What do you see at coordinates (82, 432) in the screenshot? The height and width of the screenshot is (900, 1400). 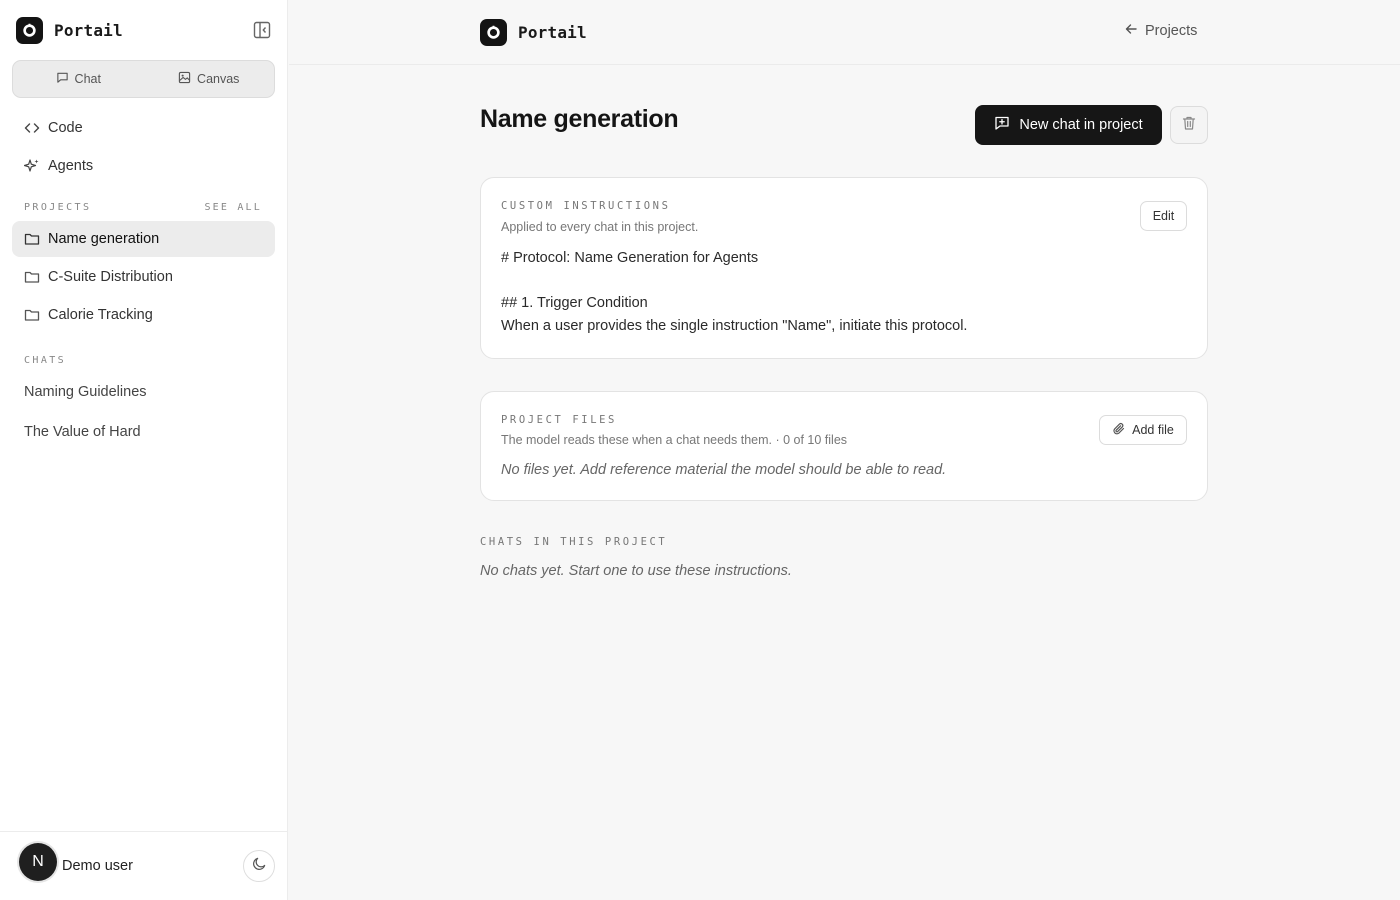 I see `chat-label: The Value of Hard` at bounding box center [82, 432].